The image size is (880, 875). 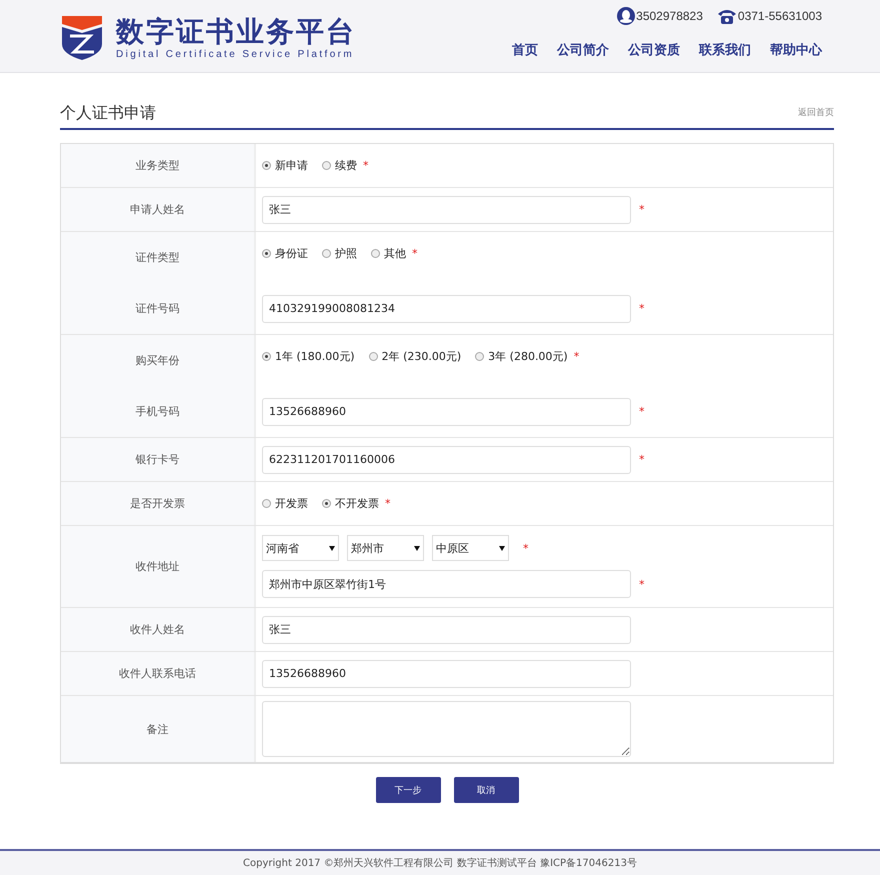 What do you see at coordinates (157, 257) in the screenshot?
I see `field-label: 证件类型` at bounding box center [157, 257].